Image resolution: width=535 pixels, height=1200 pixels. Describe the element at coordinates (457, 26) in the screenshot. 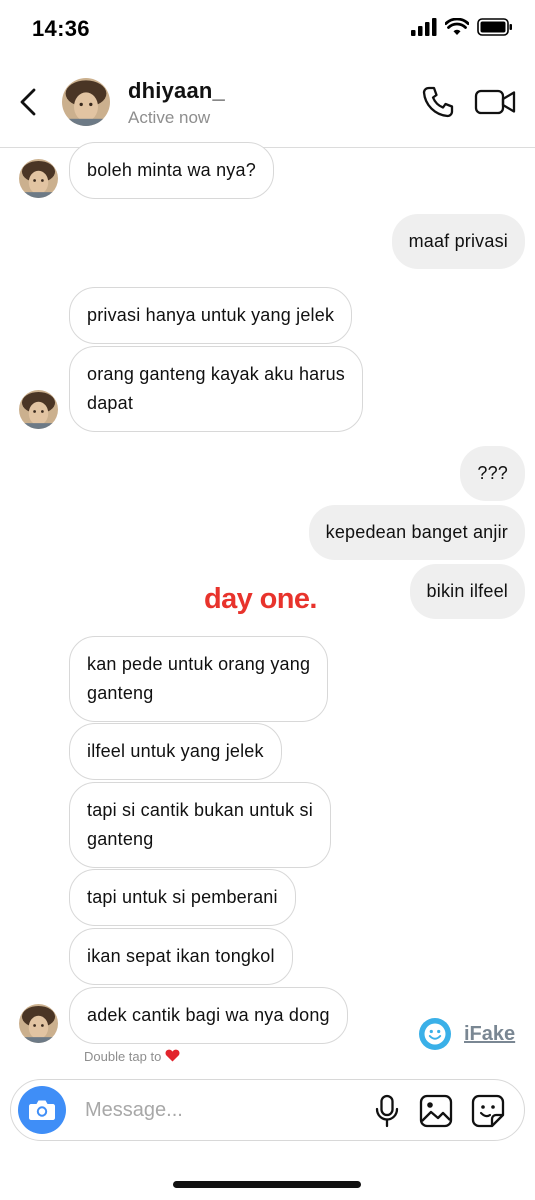

I see `wifi-icon` at that location.